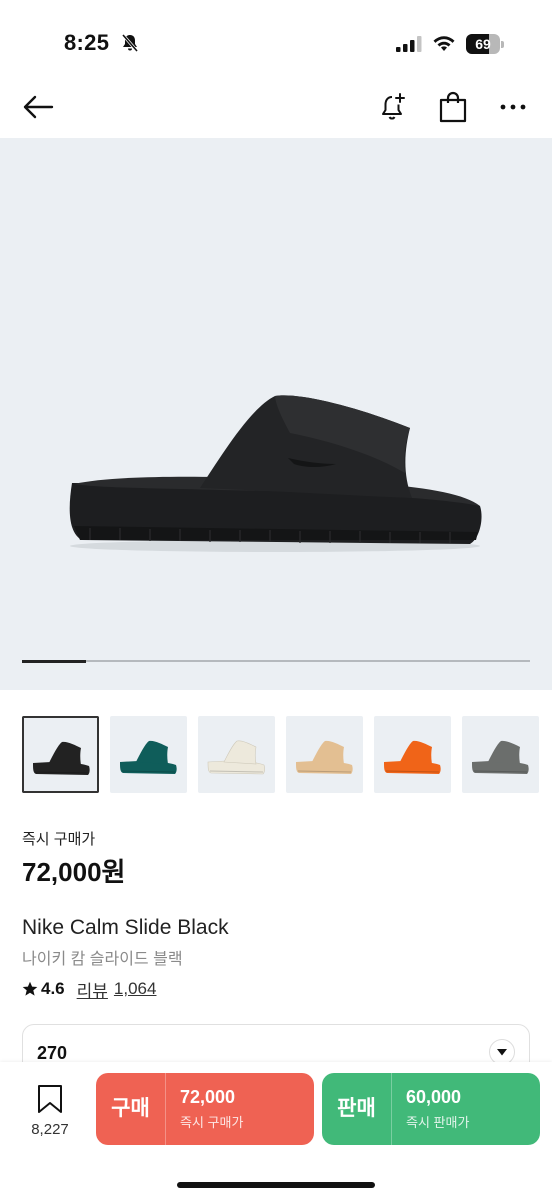  I want to click on battery-icon: 69, so click(485, 44).